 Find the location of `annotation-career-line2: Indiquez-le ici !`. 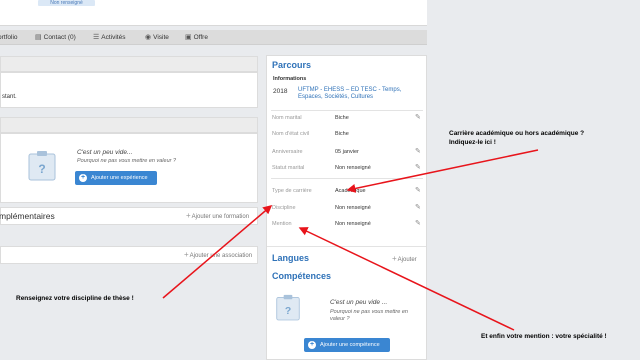

annotation-career-line2: Indiquez-le ici ! is located at coordinates (472, 142).